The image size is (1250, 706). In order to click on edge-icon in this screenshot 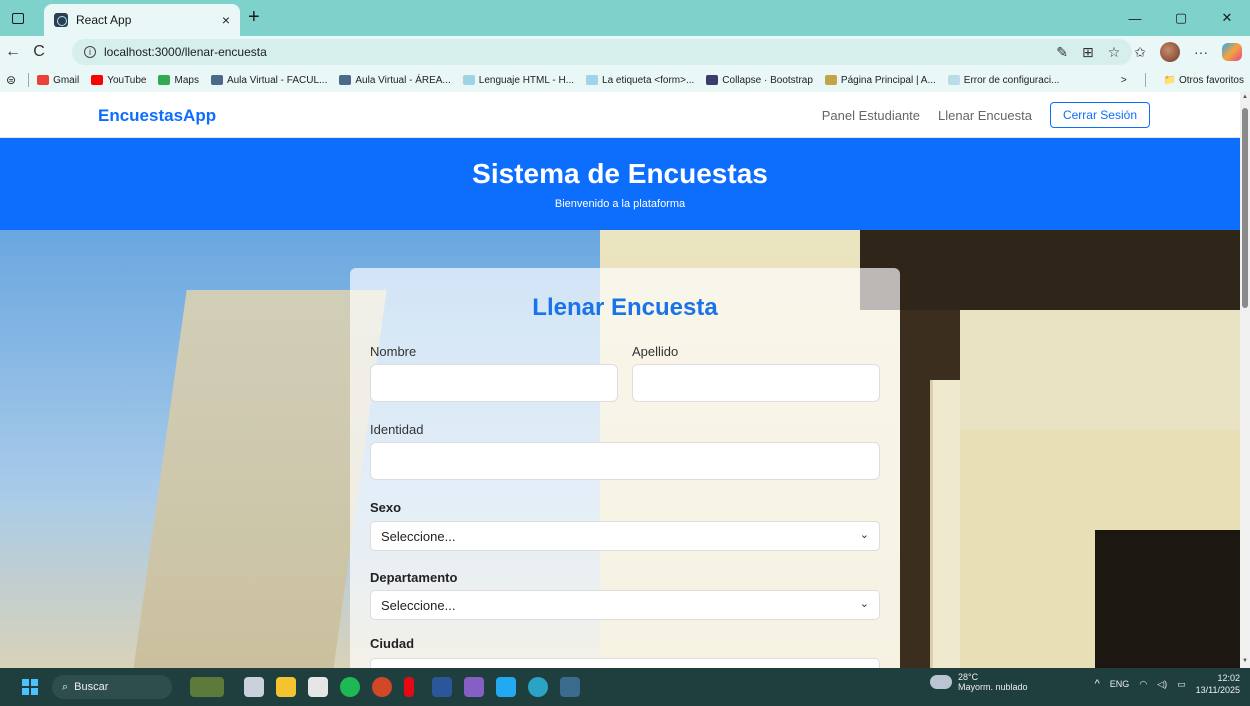, I will do `click(538, 687)`.